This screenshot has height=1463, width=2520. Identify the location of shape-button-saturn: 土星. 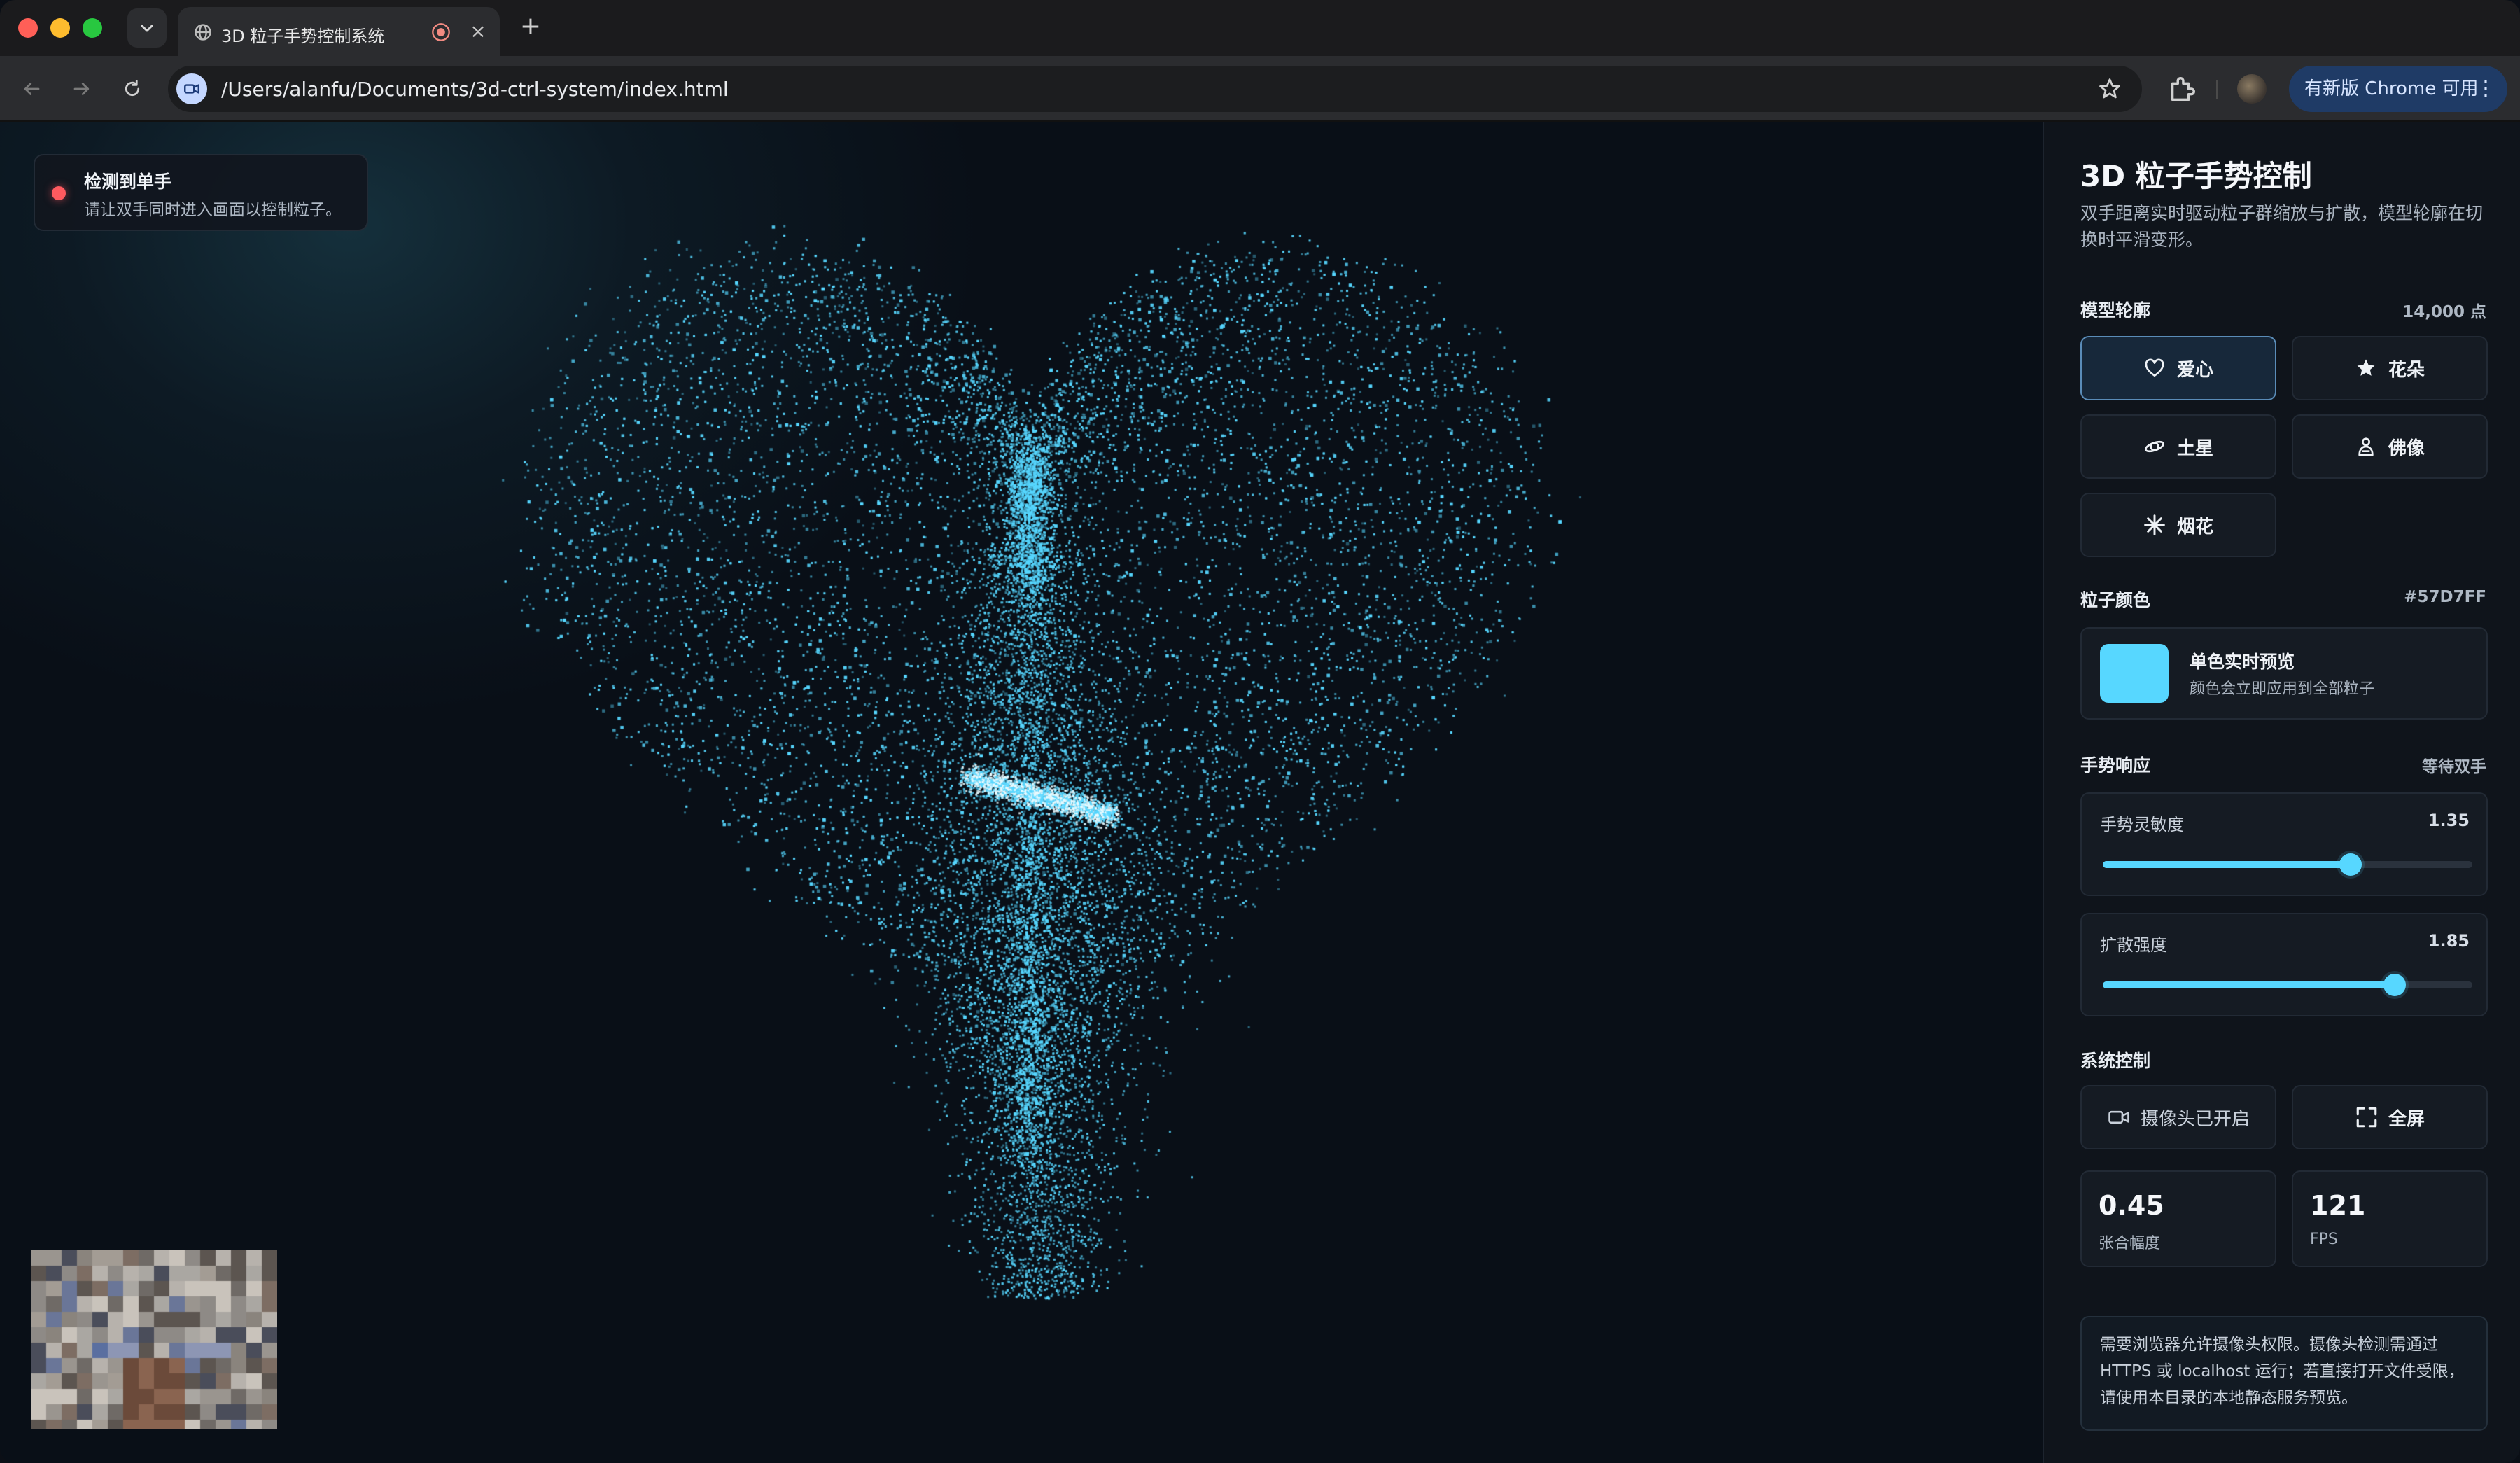
(2178, 446).